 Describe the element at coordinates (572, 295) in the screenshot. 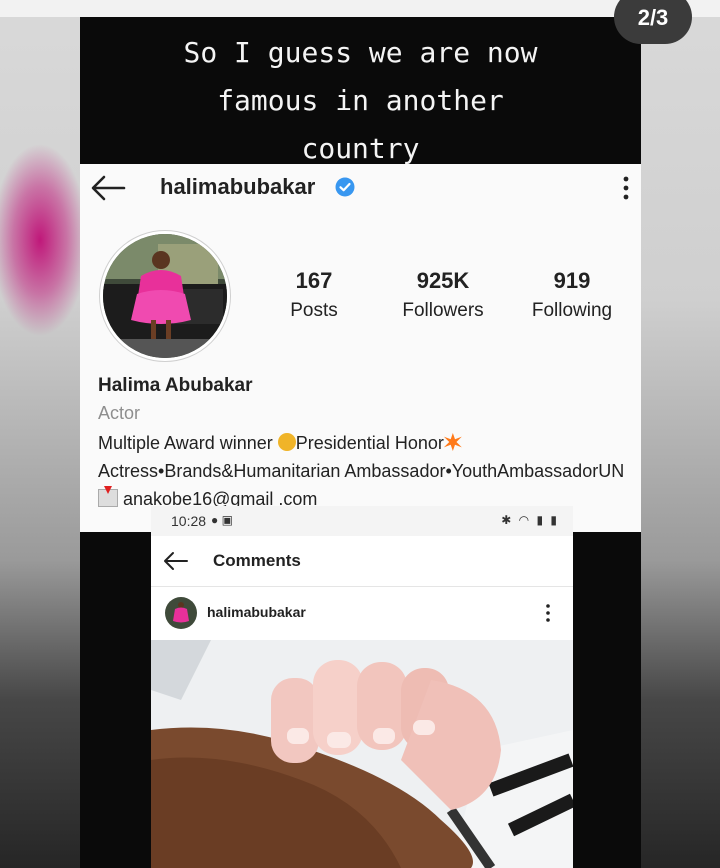

I see `stat-following: 919 Following` at that location.